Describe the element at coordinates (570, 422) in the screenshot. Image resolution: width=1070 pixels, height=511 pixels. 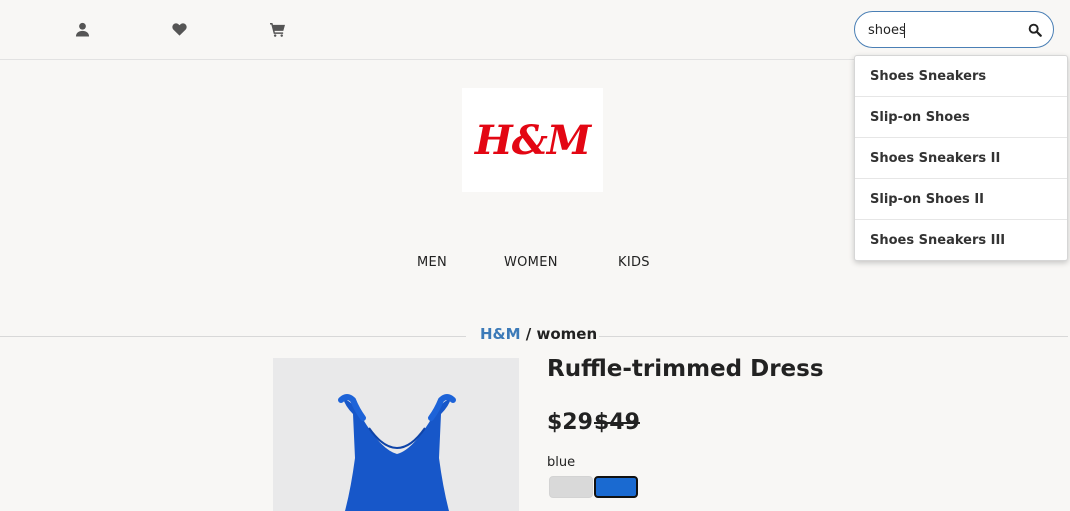
I see `current-price: $29` at that location.